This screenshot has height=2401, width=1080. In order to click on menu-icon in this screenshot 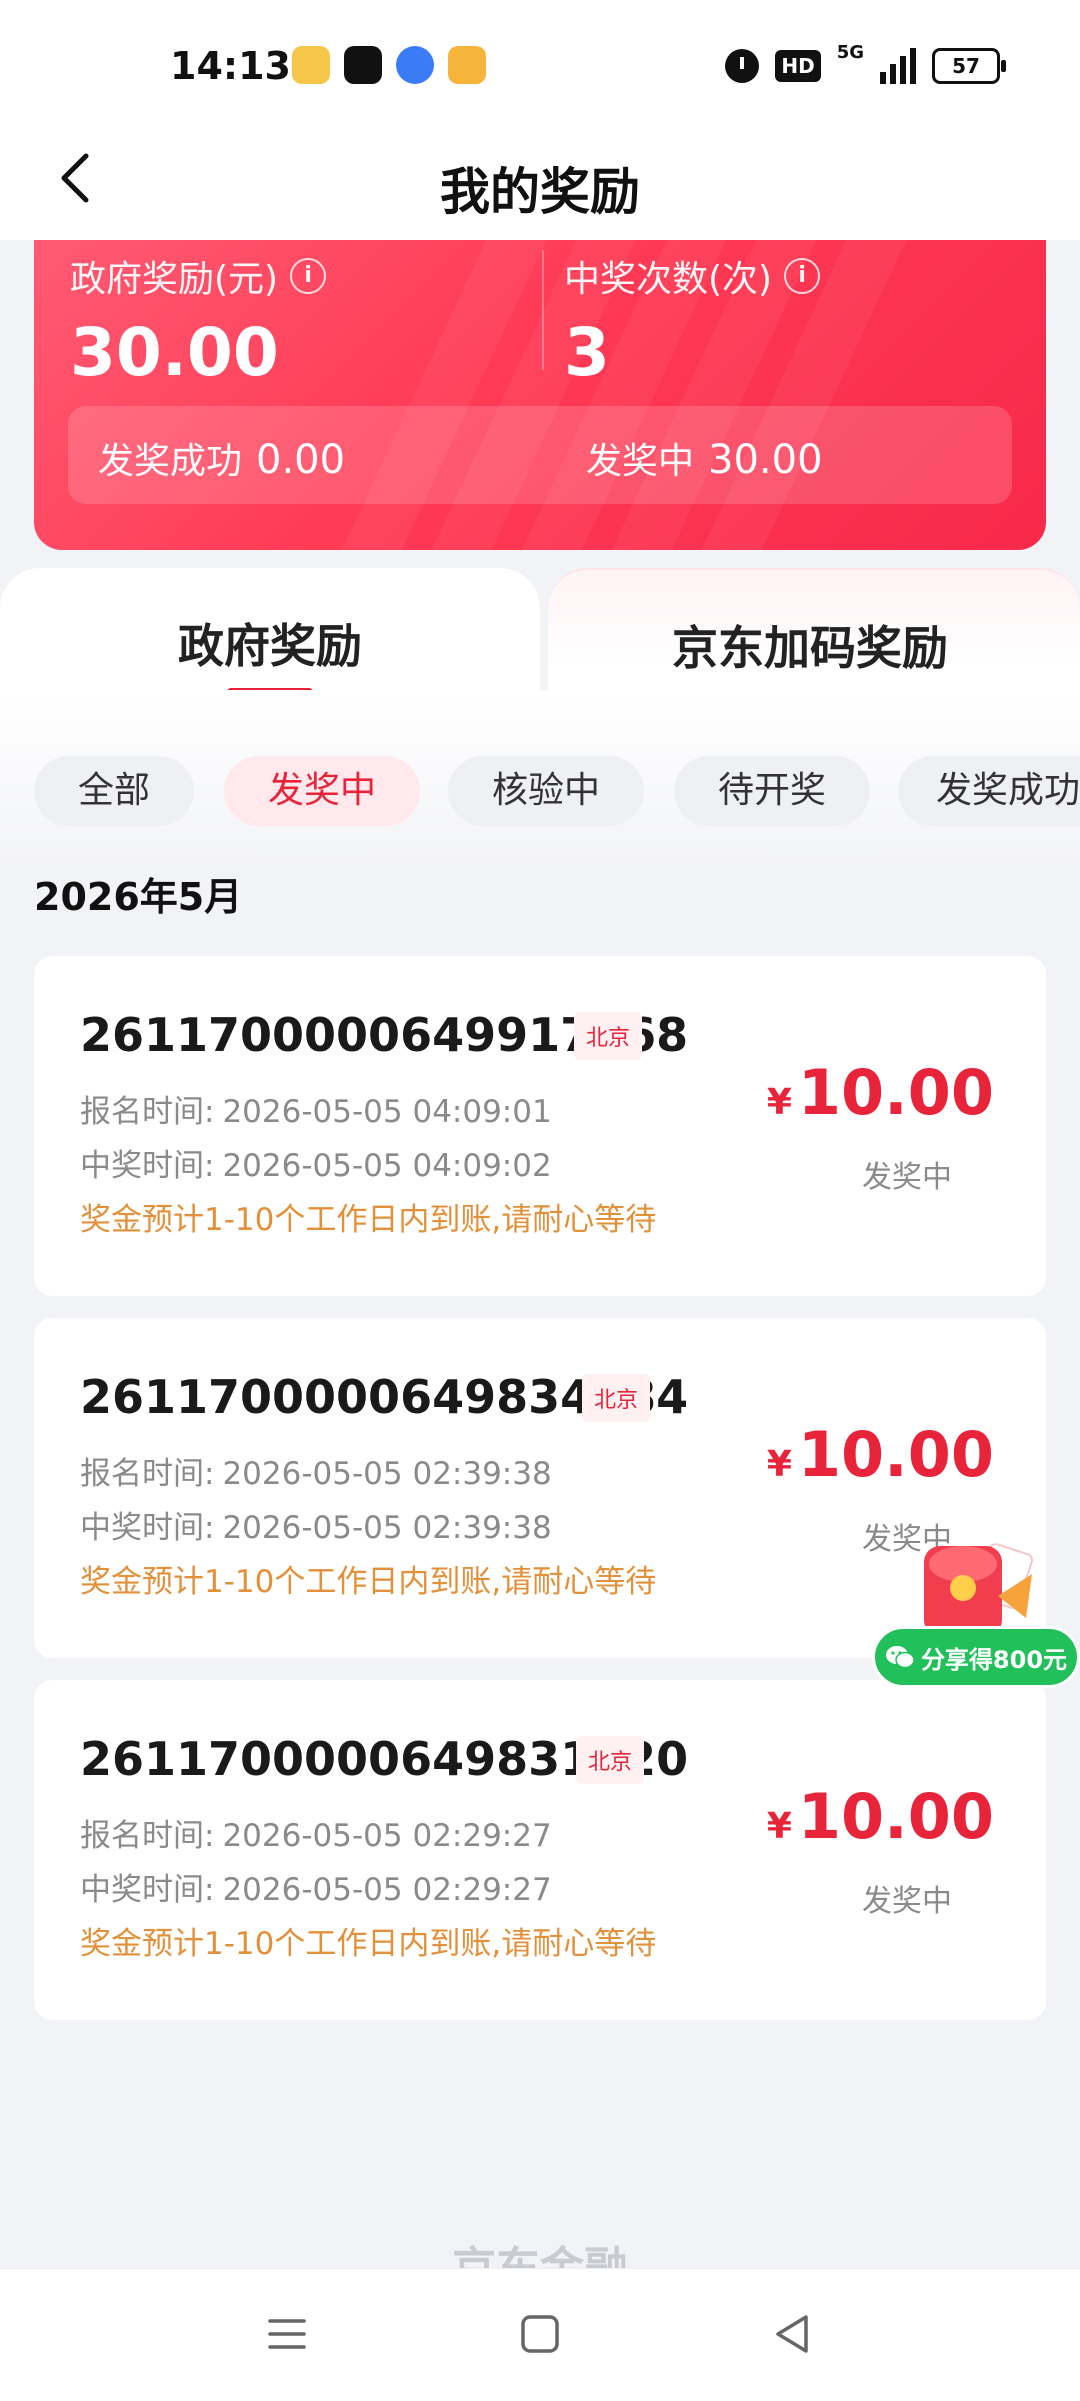, I will do `click(287, 2334)`.